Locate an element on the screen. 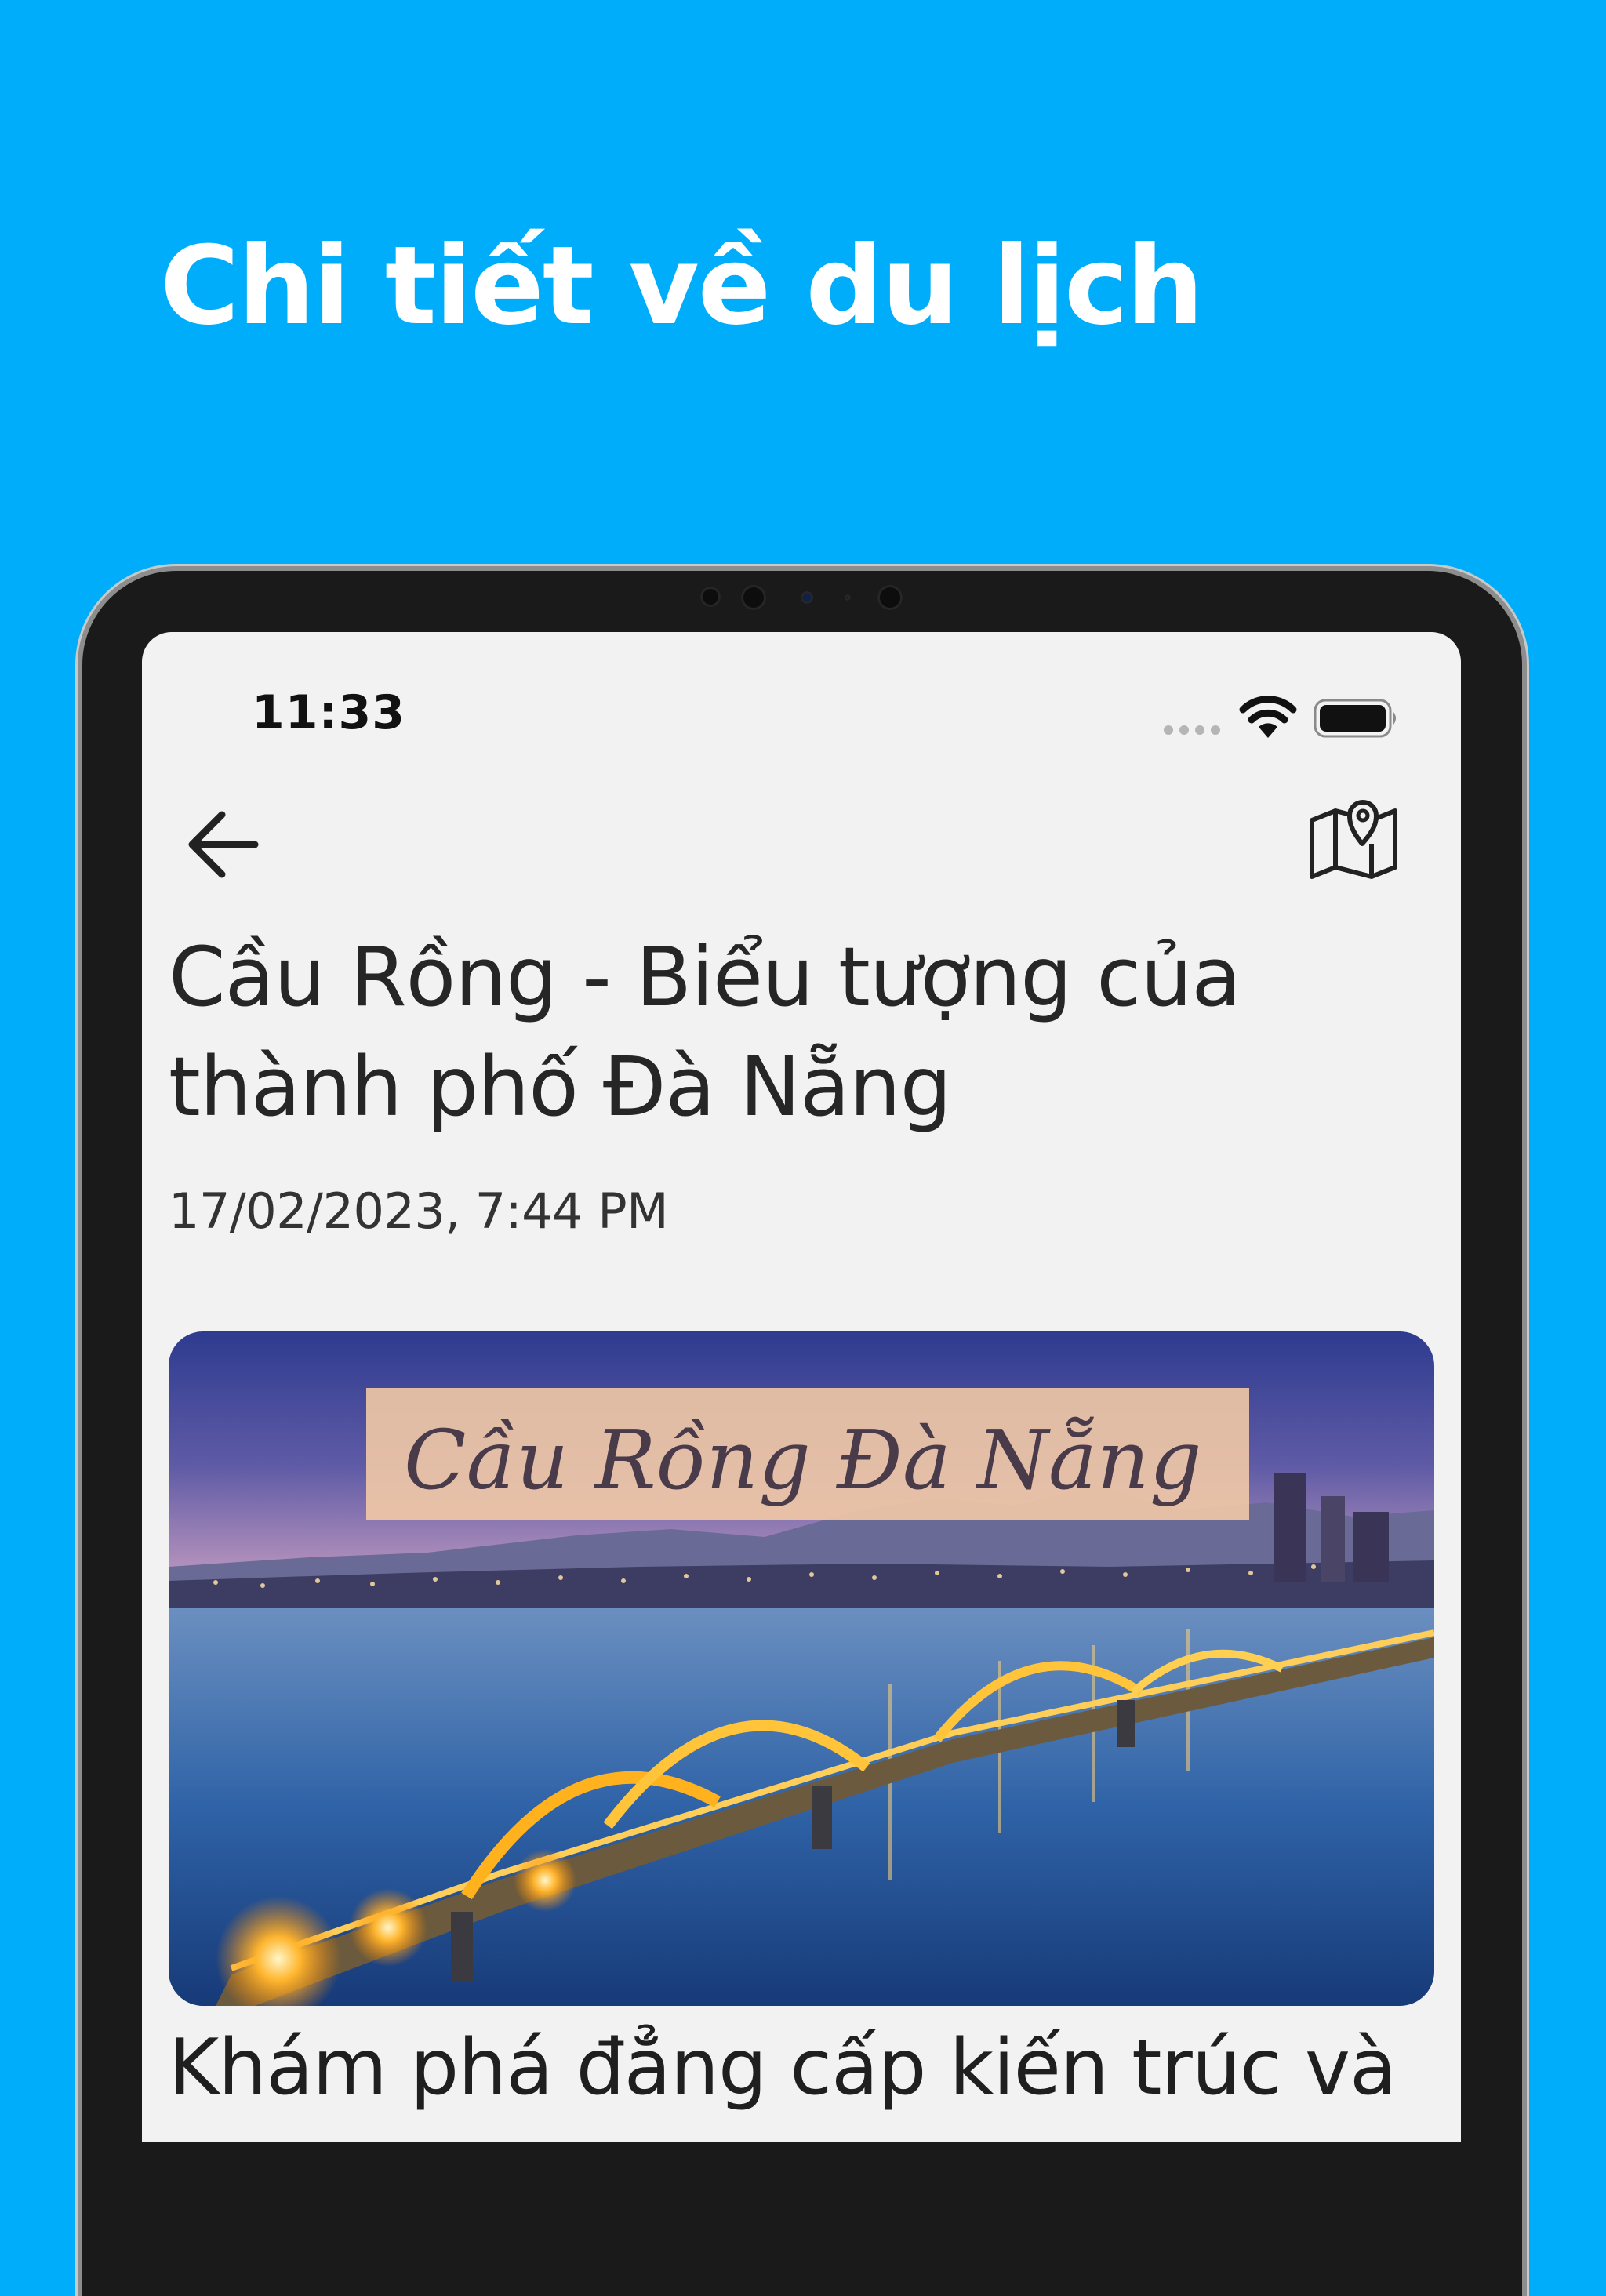  map-pin-icon is located at coordinates (1353, 839).